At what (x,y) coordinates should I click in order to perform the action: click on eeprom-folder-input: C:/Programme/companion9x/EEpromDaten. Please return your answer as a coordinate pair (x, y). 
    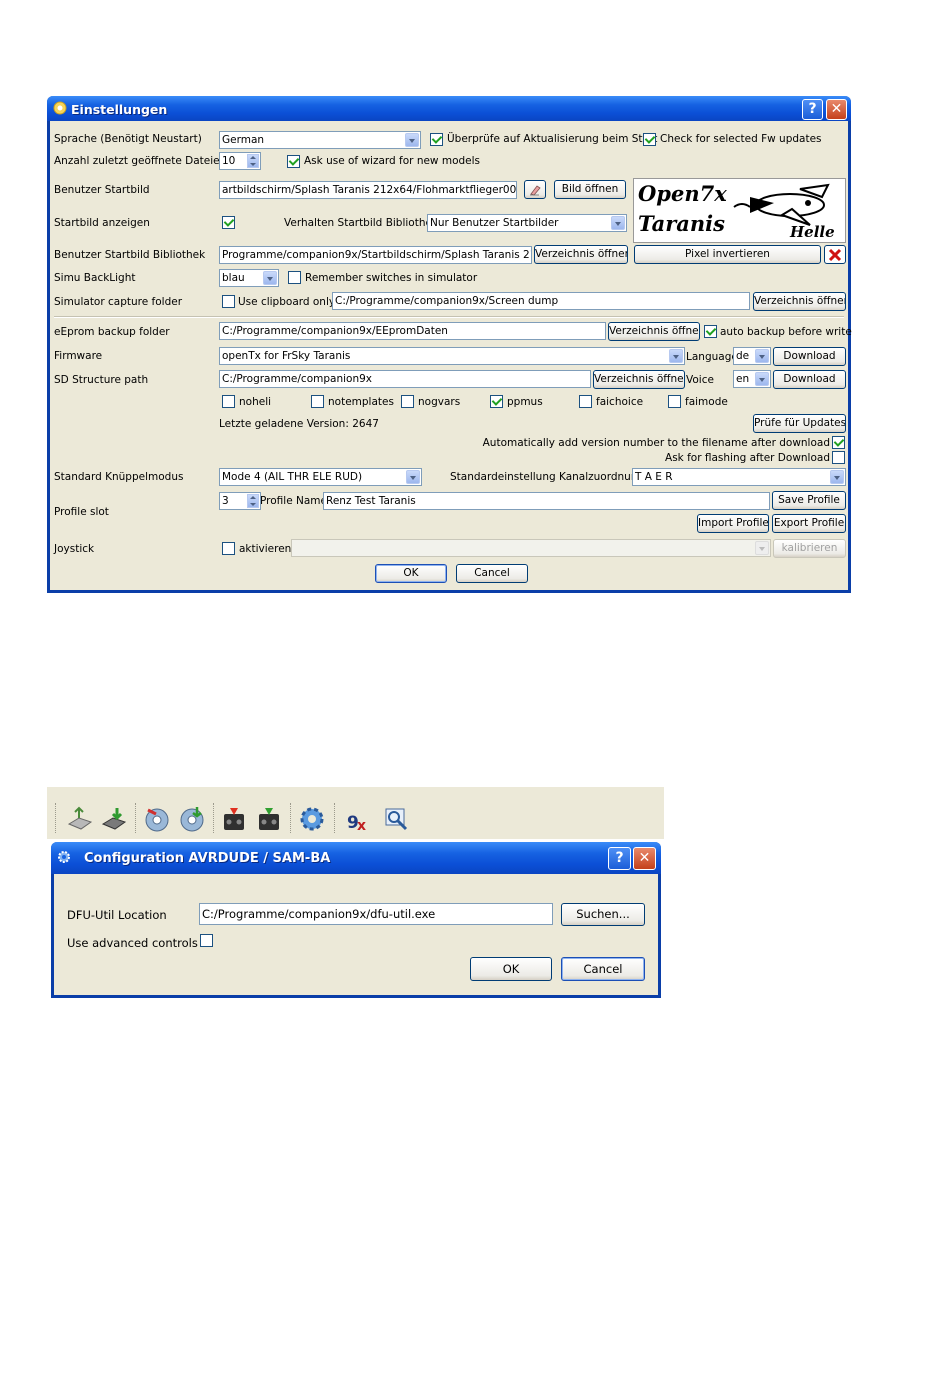
    Looking at the image, I should click on (412, 331).